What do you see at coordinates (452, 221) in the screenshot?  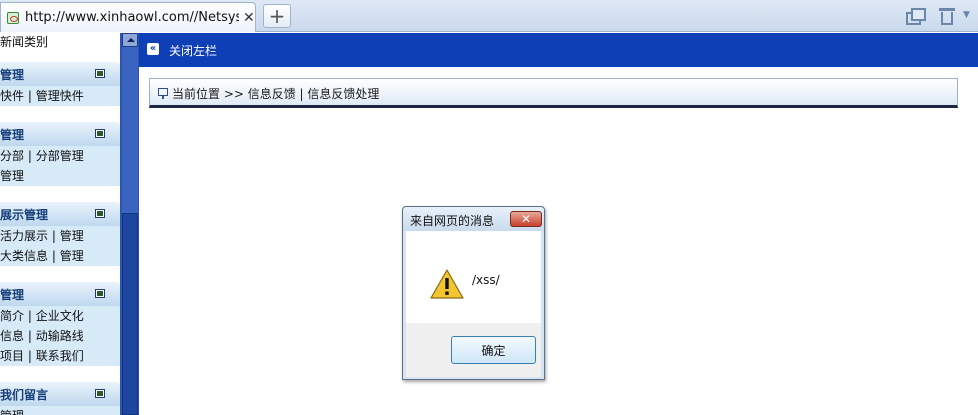 I see `dialog-title: 来自网页的消息` at bounding box center [452, 221].